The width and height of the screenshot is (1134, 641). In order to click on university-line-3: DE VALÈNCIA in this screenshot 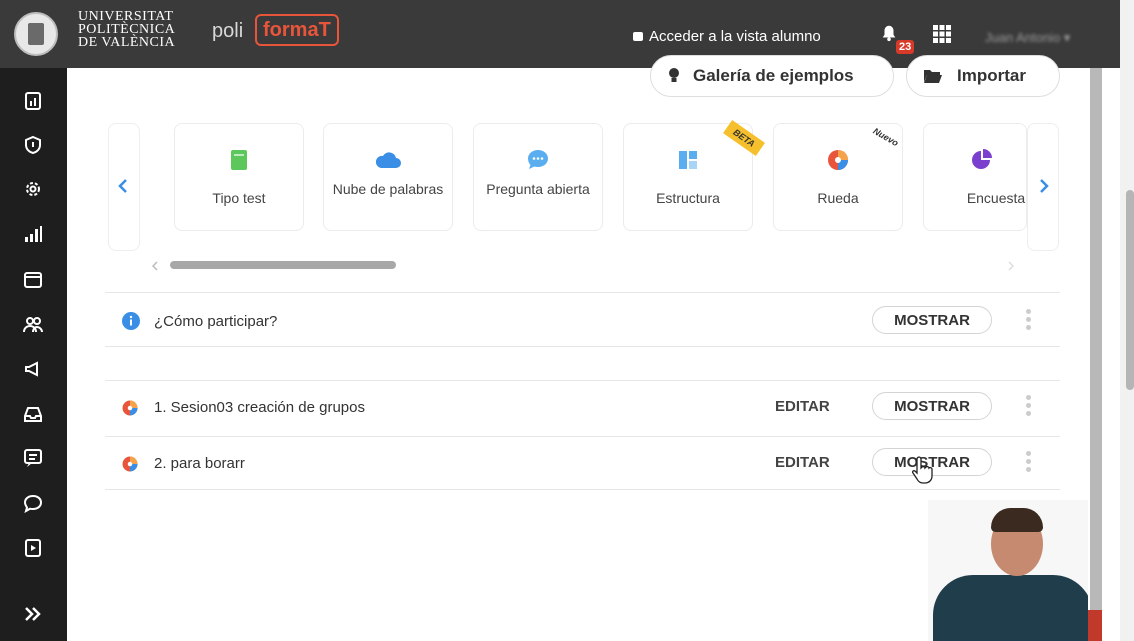, I will do `click(127, 42)`.